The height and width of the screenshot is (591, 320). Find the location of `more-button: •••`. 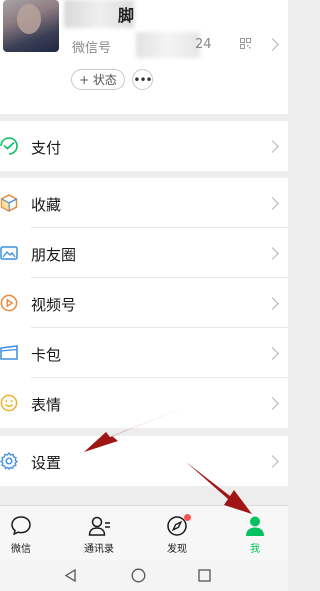

more-button: ••• is located at coordinates (142, 79).